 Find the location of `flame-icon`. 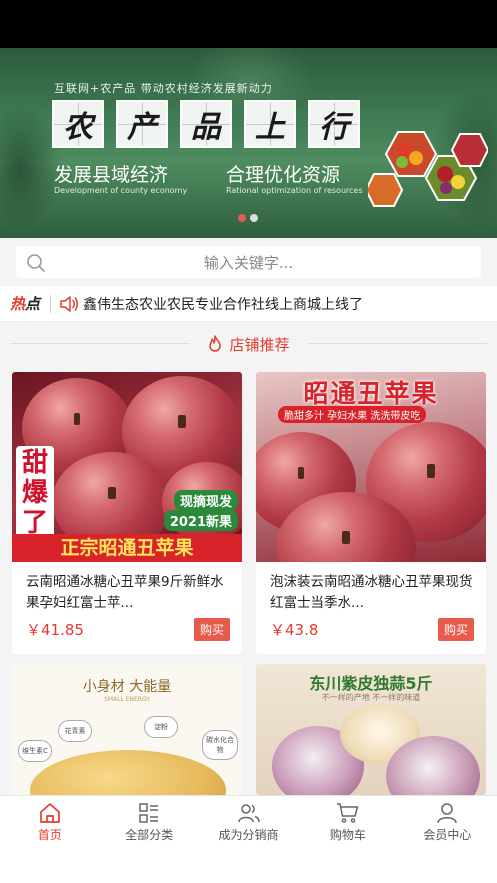

flame-icon is located at coordinates (215, 343).